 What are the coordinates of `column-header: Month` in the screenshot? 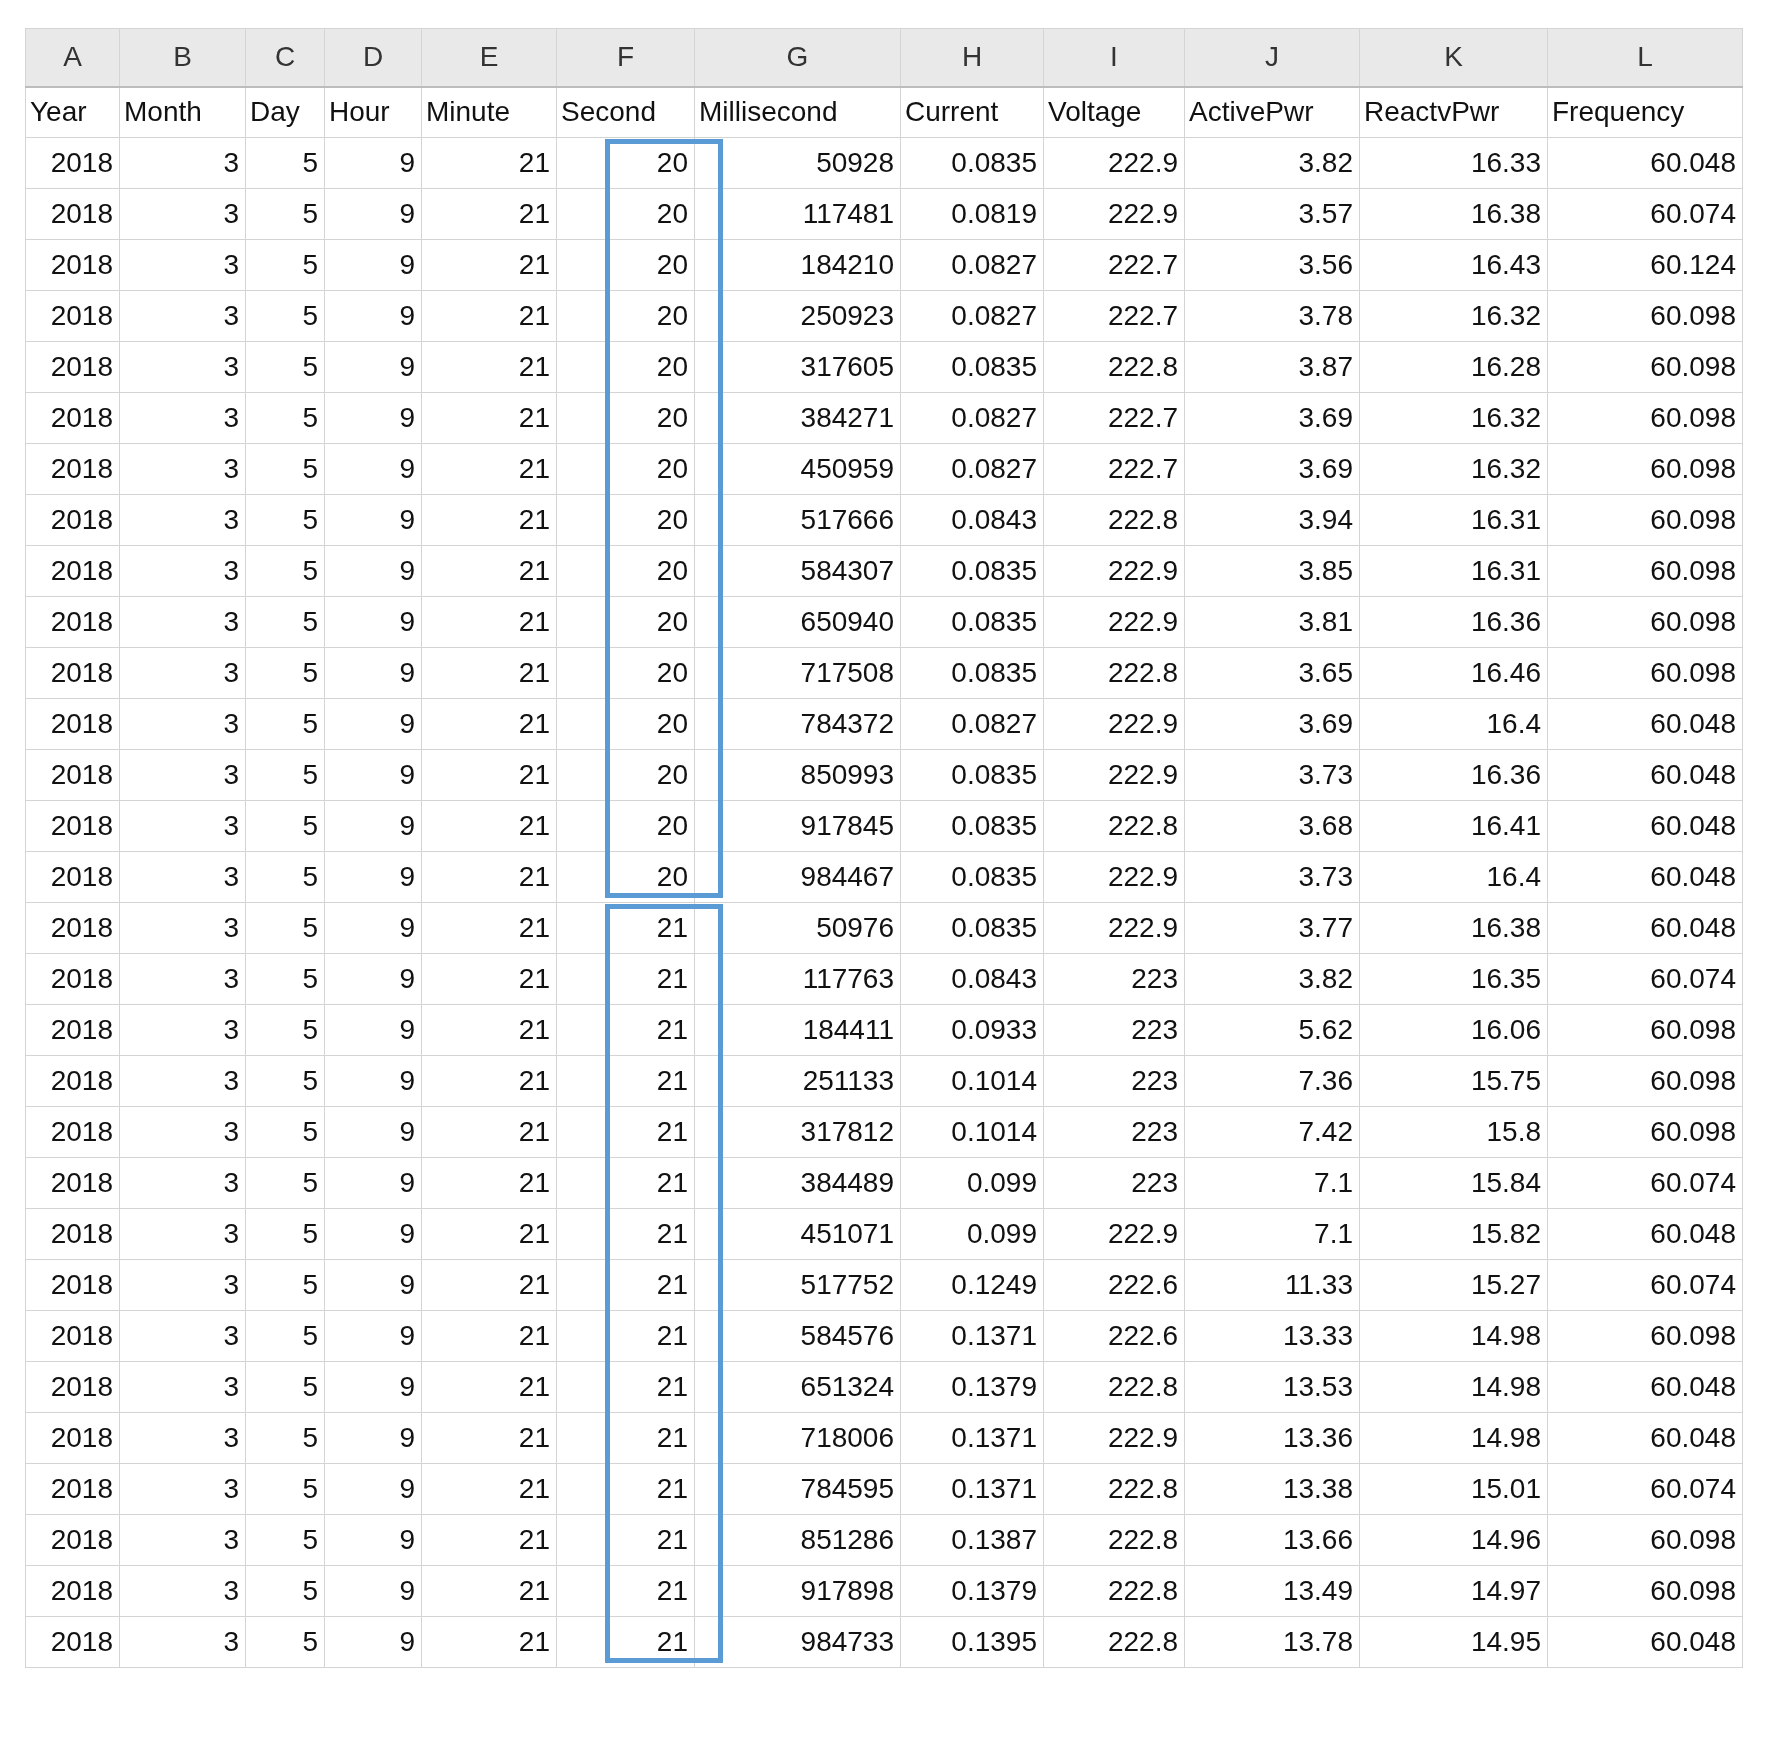 It's located at (182, 112).